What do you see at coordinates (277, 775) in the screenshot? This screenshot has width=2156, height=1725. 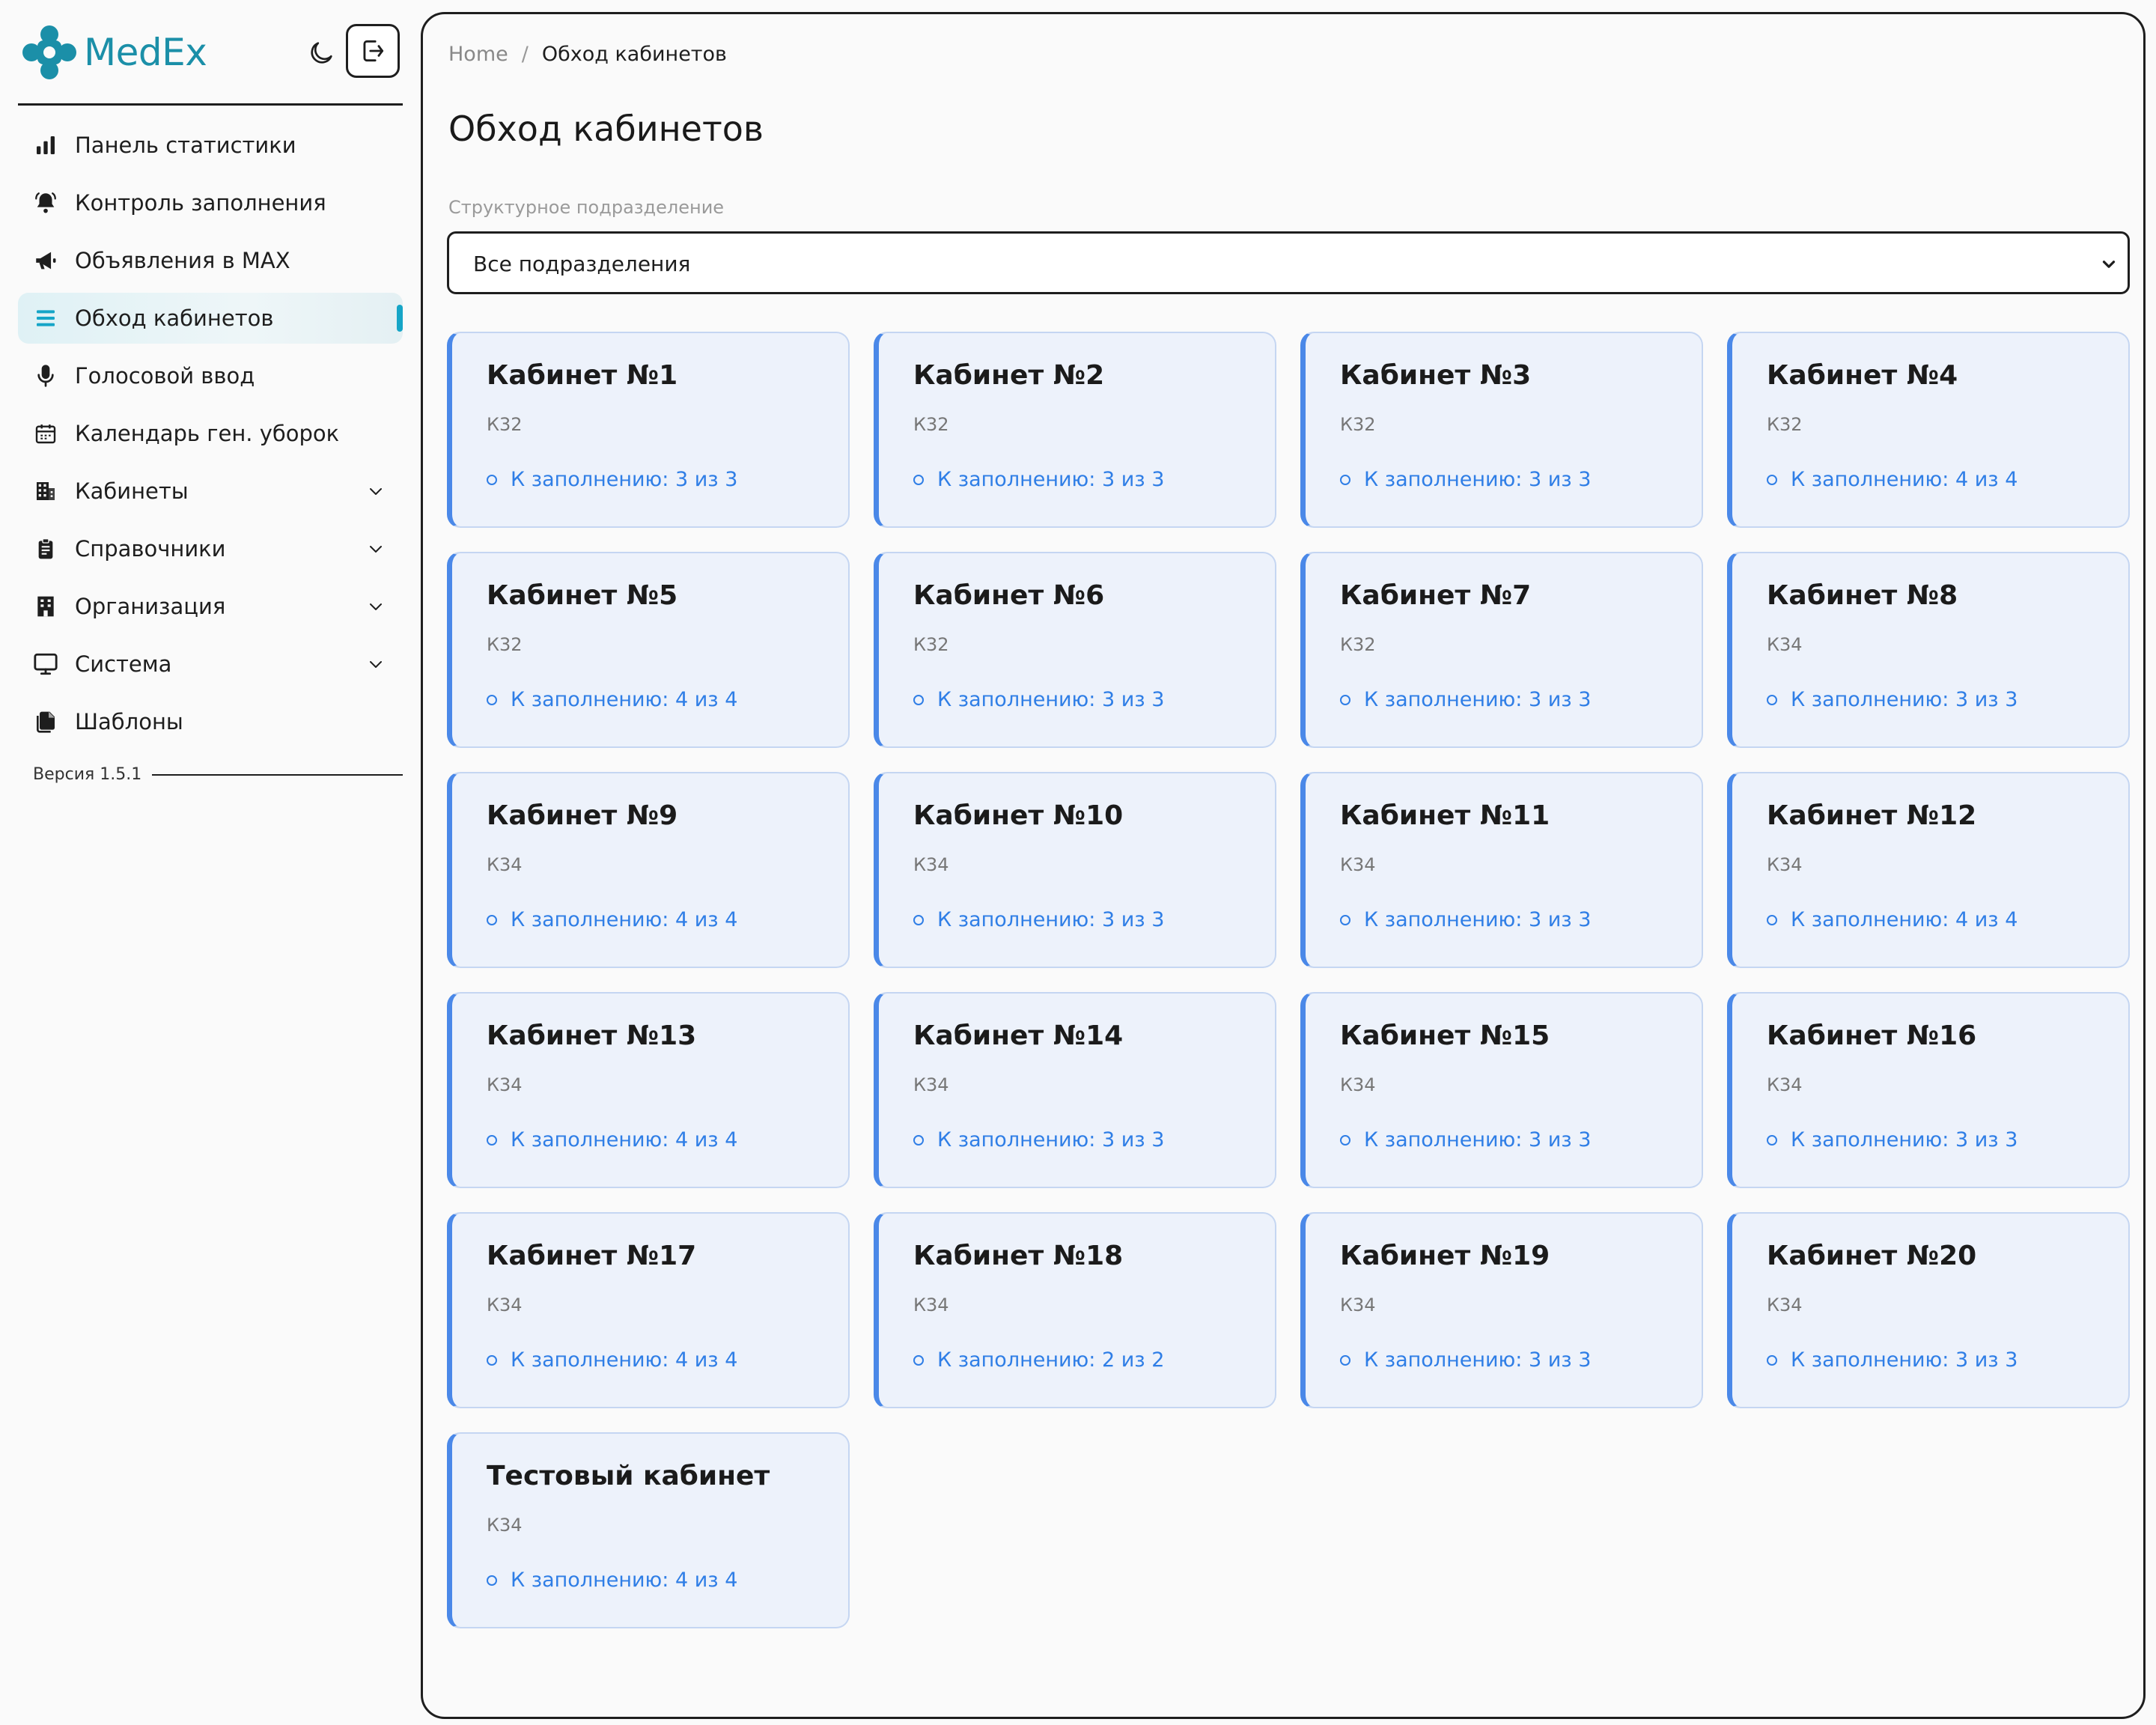 I see `version-divider` at bounding box center [277, 775].